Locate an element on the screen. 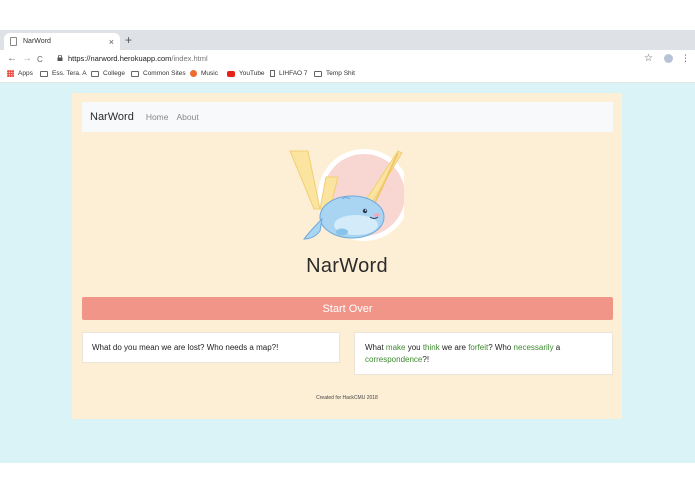 Image resolution: width=695 pixels, height=494 pixels. forward-icon: → is located at coordinates (27, 59).